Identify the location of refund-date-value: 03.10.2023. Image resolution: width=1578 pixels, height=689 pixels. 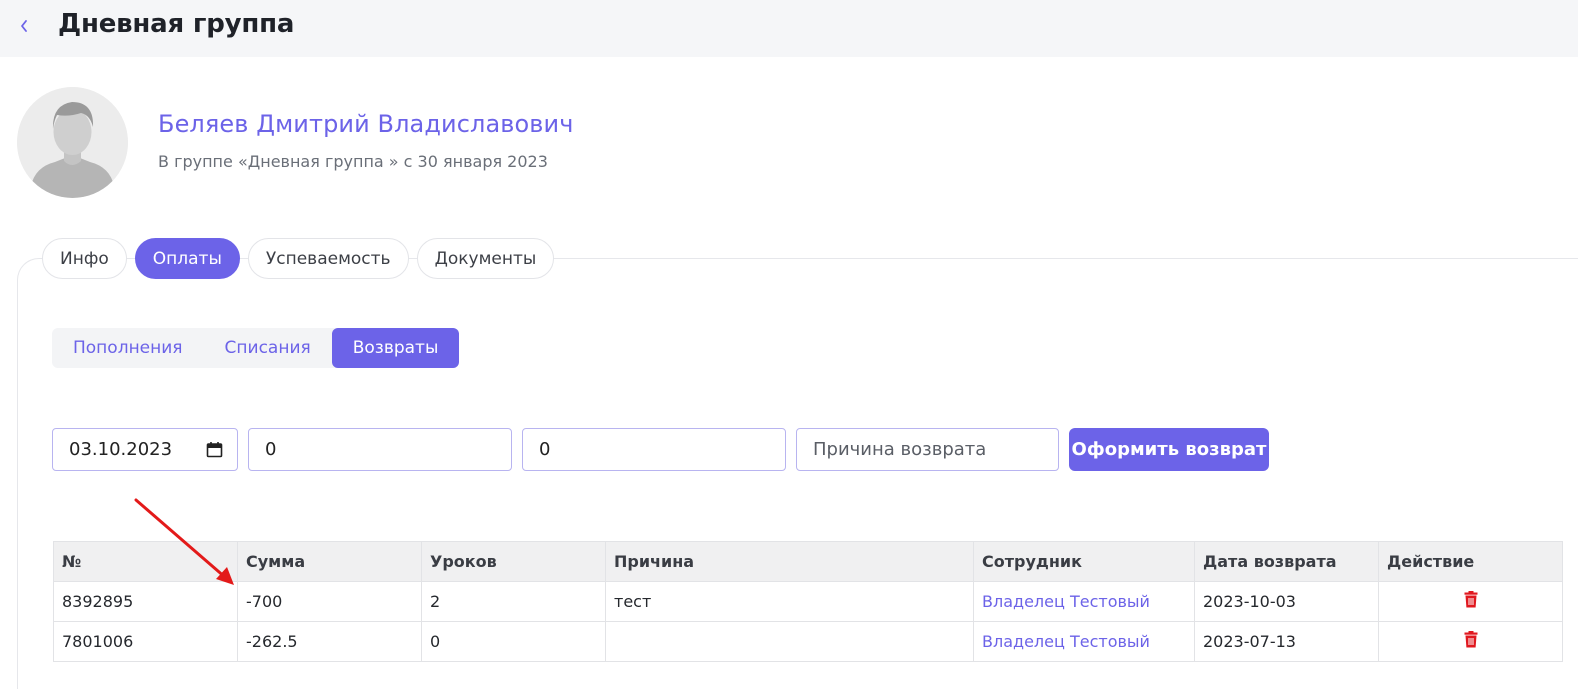
(121, 449).